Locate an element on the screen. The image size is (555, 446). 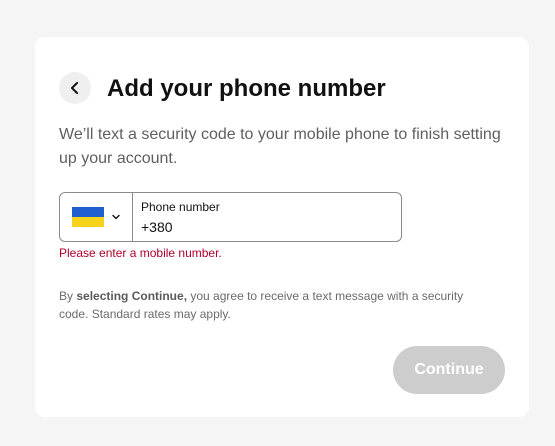
phone-error-message: Please enter a mobile number. is located at coordinates (140, 253).